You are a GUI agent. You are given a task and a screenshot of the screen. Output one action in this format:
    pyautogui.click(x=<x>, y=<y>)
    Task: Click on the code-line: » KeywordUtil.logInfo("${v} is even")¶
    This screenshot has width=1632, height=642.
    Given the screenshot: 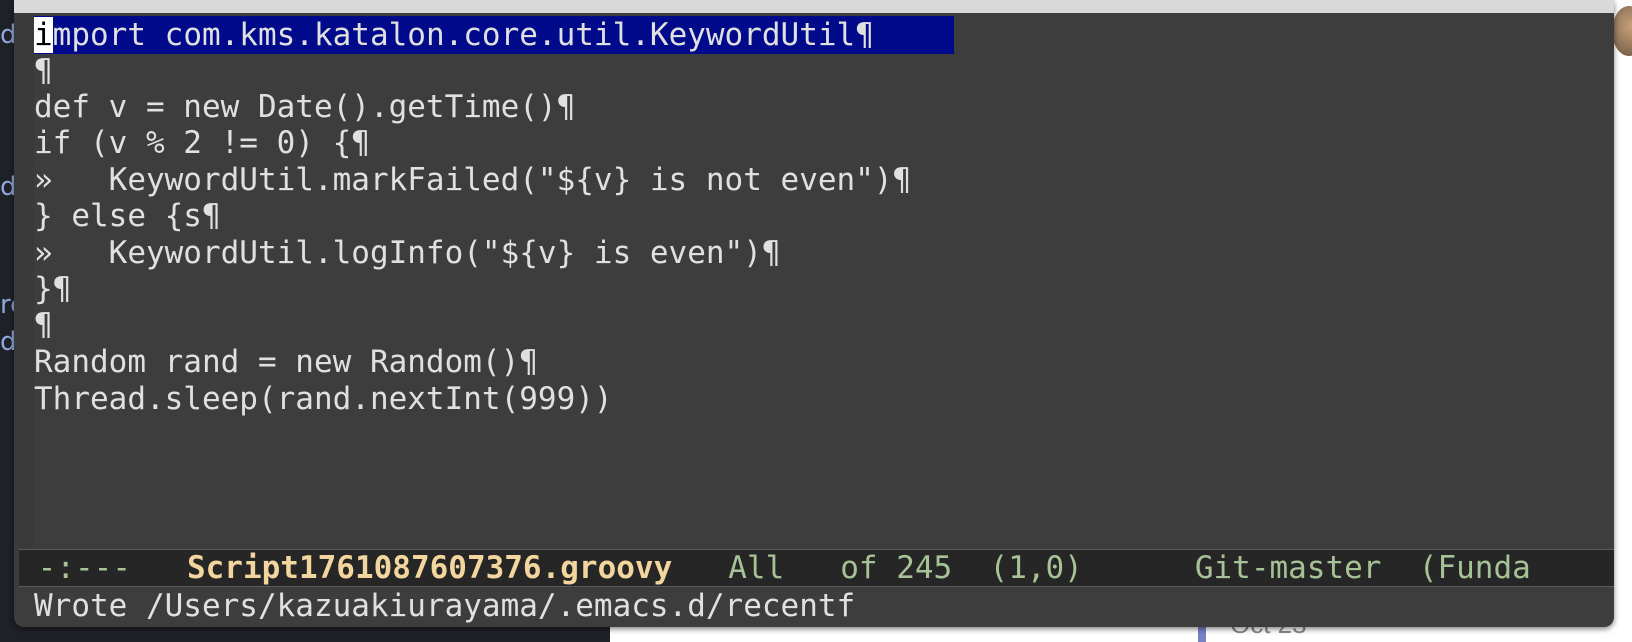 What is the action you would take?
    pyautogui.click(x=407, y=253)
    